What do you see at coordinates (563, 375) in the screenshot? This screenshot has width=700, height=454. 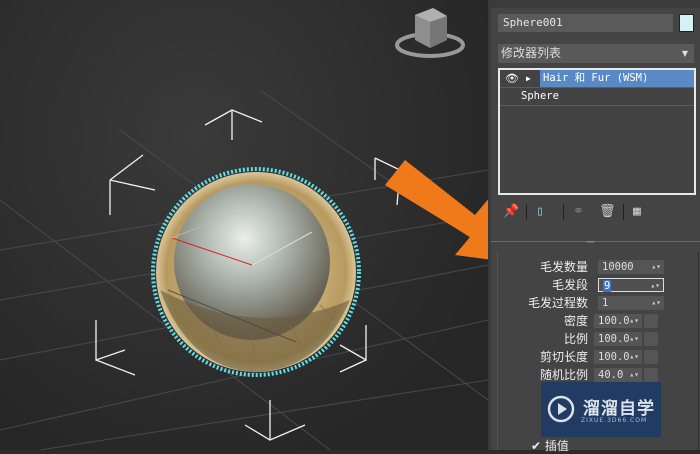 I see `param-label: 随机比例` at bounding box center [563, 375].